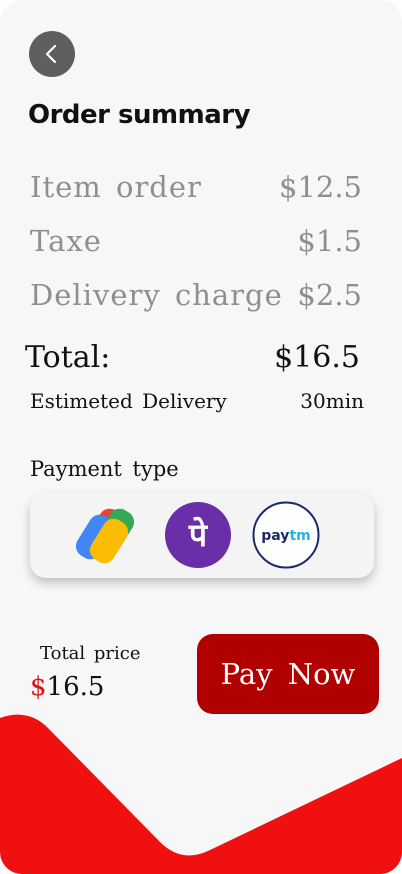 The width and height of the screenshot is (402, 874). Describe the element at coordinates (68, 357) in the screenshot. I see `total-label: Total:` at that location.